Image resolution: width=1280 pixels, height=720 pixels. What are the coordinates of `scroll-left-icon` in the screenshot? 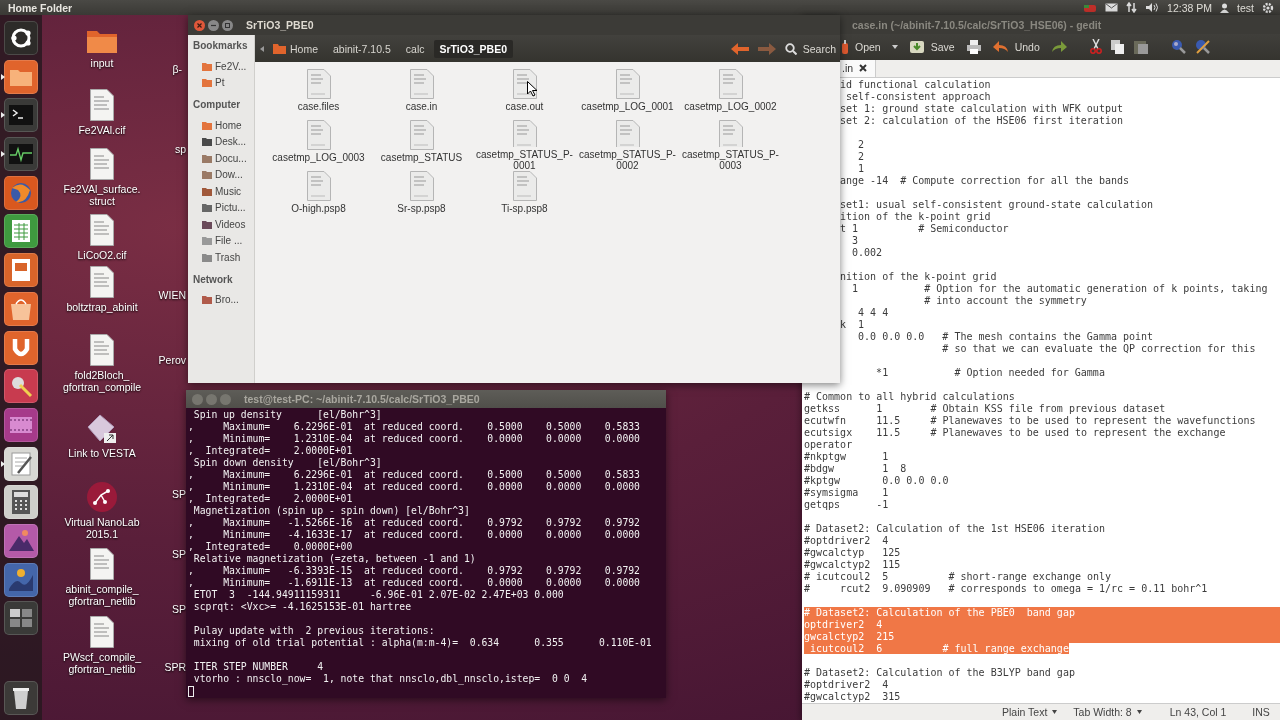 It's located at (262, 48).